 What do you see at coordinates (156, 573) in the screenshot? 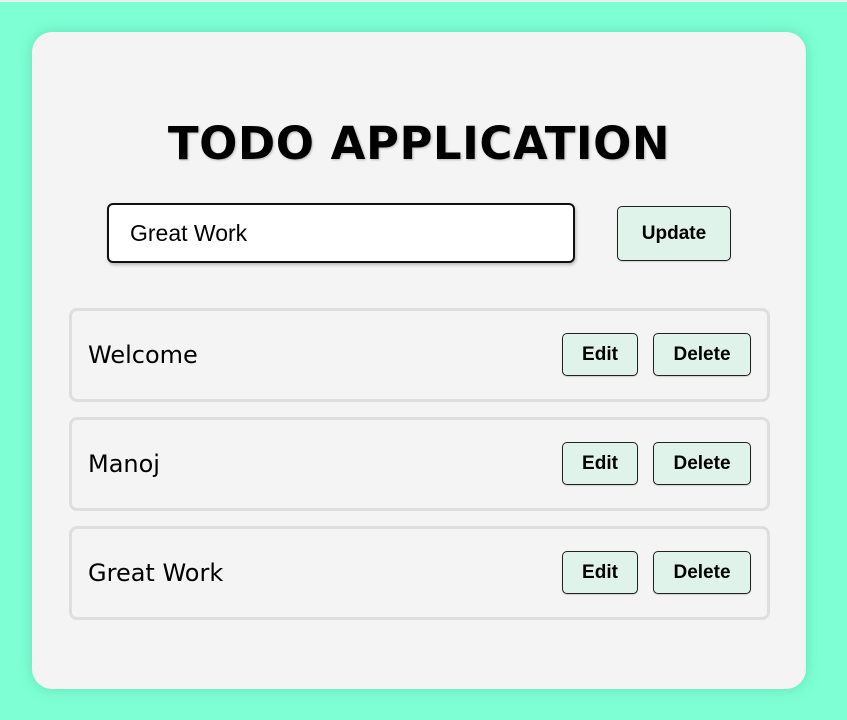
I see `todo-item-text: Great Work` at bounding box center [156, 573].